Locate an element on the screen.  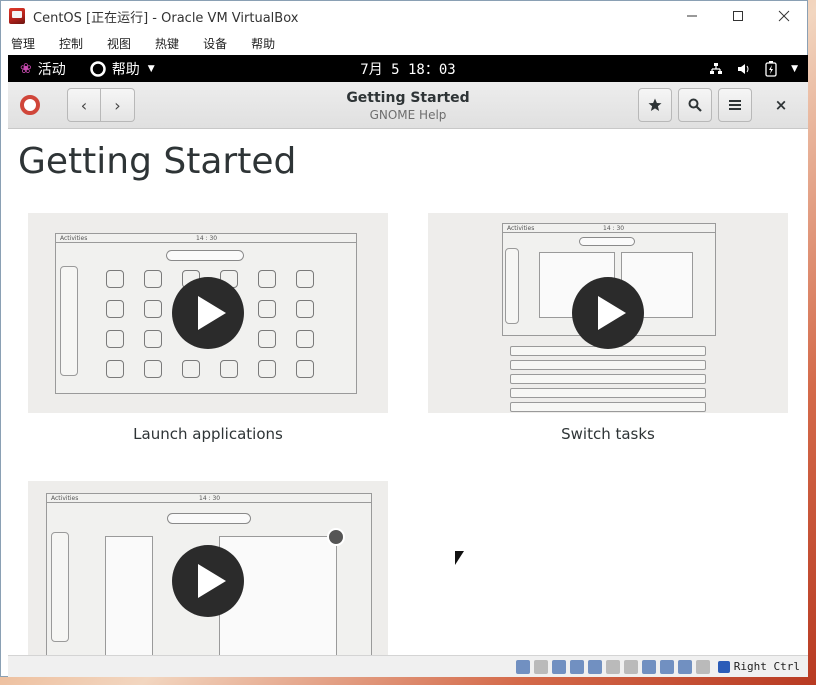
minimize-button is located at coordinates (692, 16).